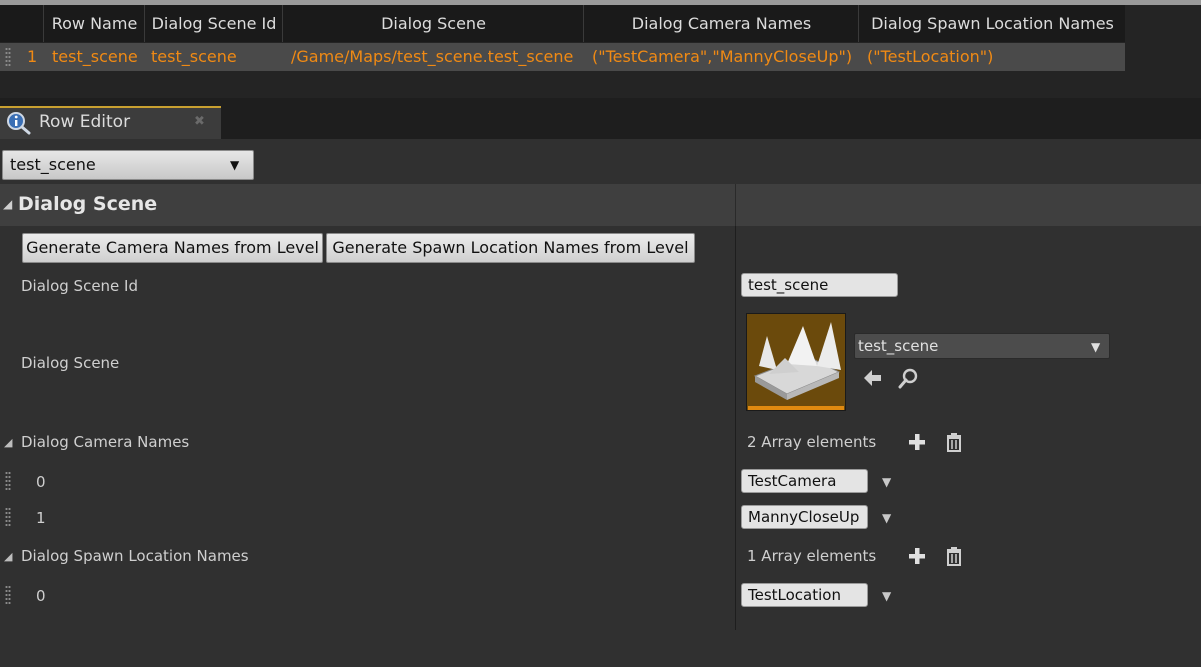  What do you see at coordinates (32, 56) in the screenshot?
I see `row-index: 1` at bounding box center [32, 56].